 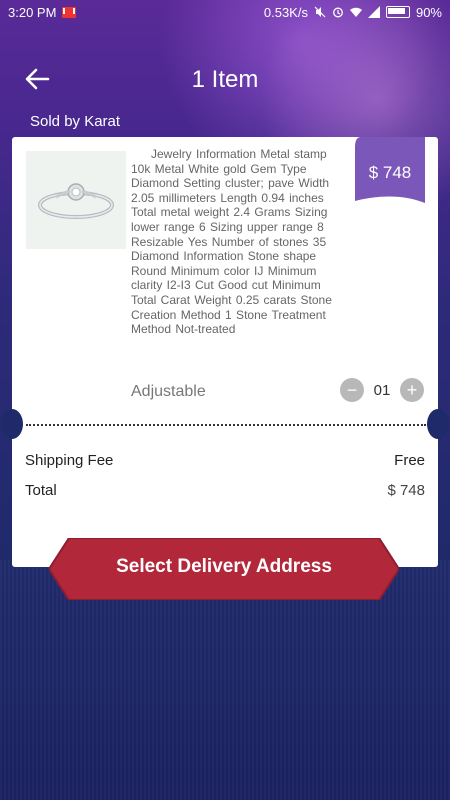 I want to click on battery-icon, so click(x=397, y=12).